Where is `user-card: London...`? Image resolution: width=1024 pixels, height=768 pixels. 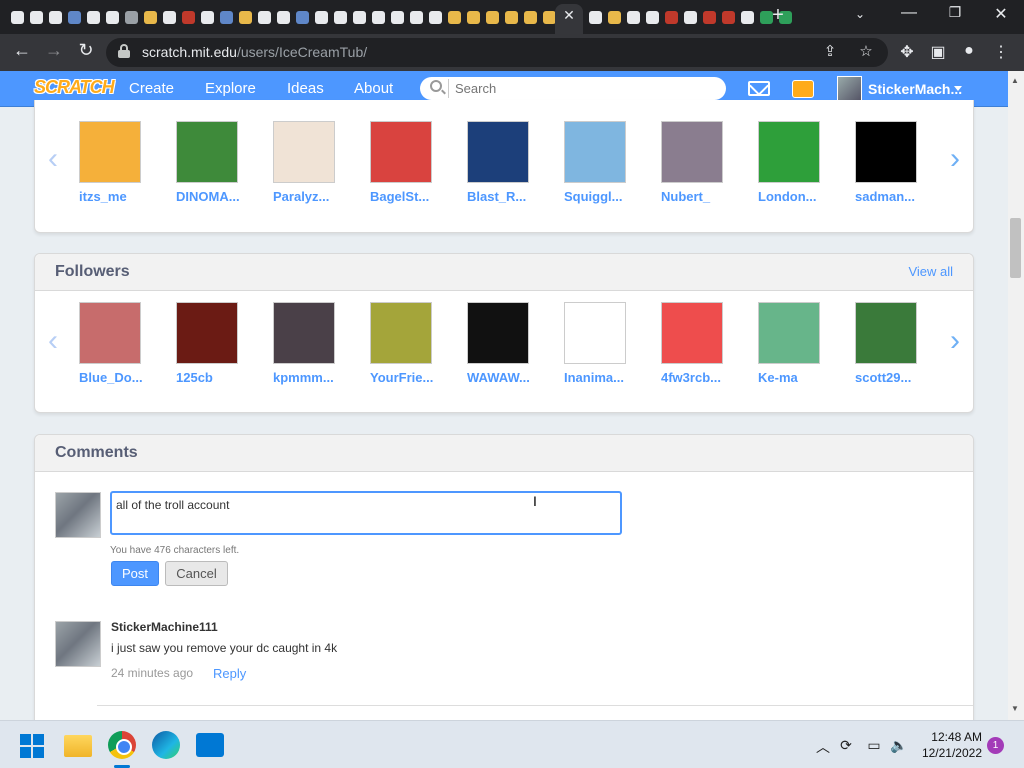 user-card: London... is located at coordinates (788, 162).